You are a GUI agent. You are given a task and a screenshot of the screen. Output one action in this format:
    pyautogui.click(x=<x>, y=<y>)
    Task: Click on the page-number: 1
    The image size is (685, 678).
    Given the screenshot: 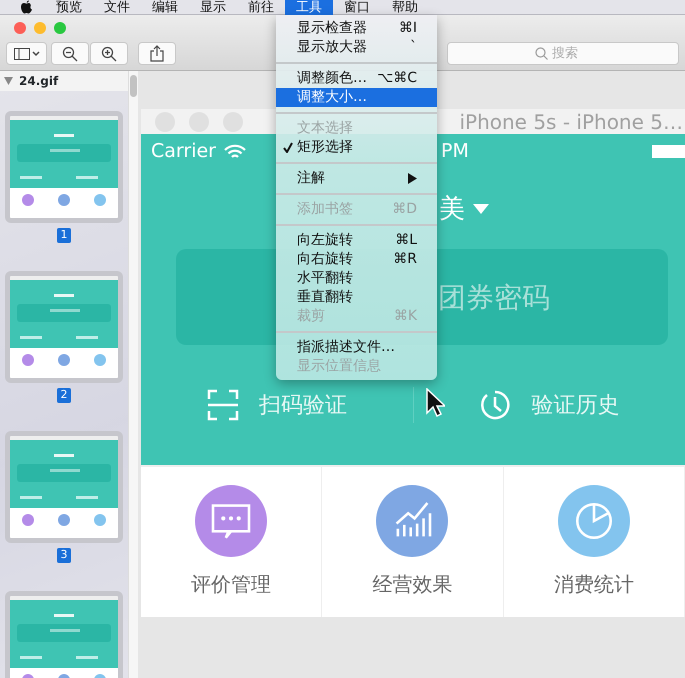 What is the action you would take?
    pyautogui.click(x=64, y=235)
    